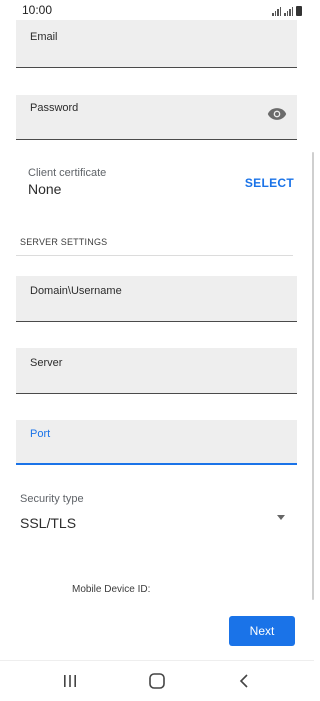  I want to click on client-certificate-value: None, so click(45, 189).